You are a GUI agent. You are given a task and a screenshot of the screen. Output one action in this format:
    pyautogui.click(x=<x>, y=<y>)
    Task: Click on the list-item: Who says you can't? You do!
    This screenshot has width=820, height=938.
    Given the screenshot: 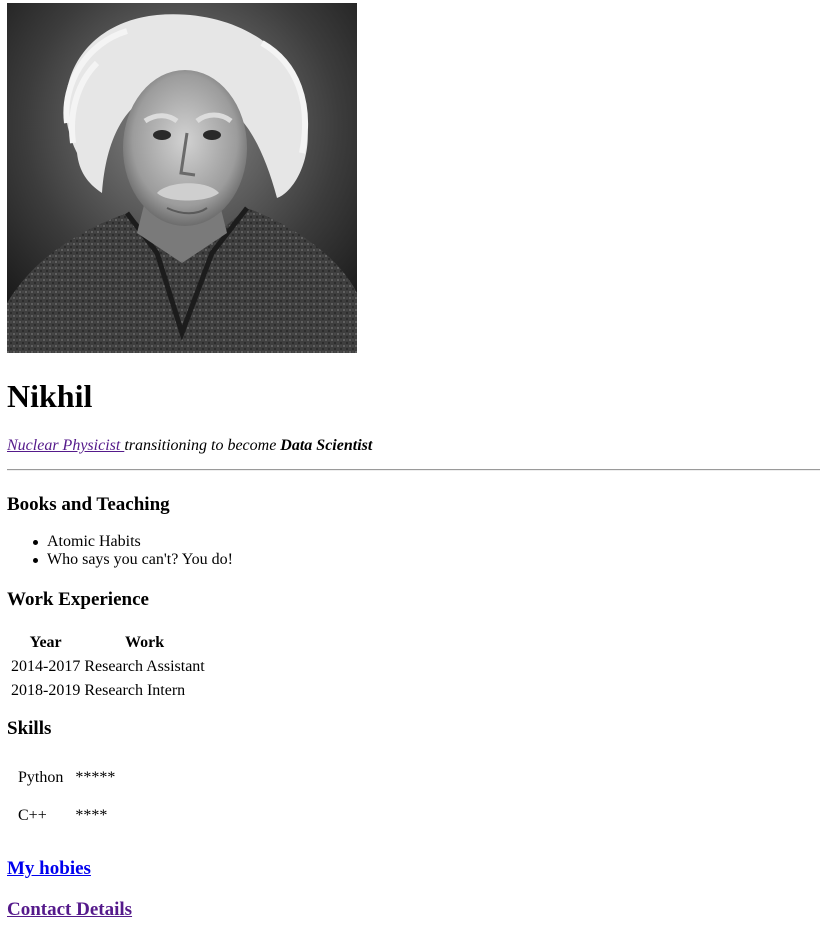 What is the action you would take?
    pyautogui.click(x=133, y=559)
    